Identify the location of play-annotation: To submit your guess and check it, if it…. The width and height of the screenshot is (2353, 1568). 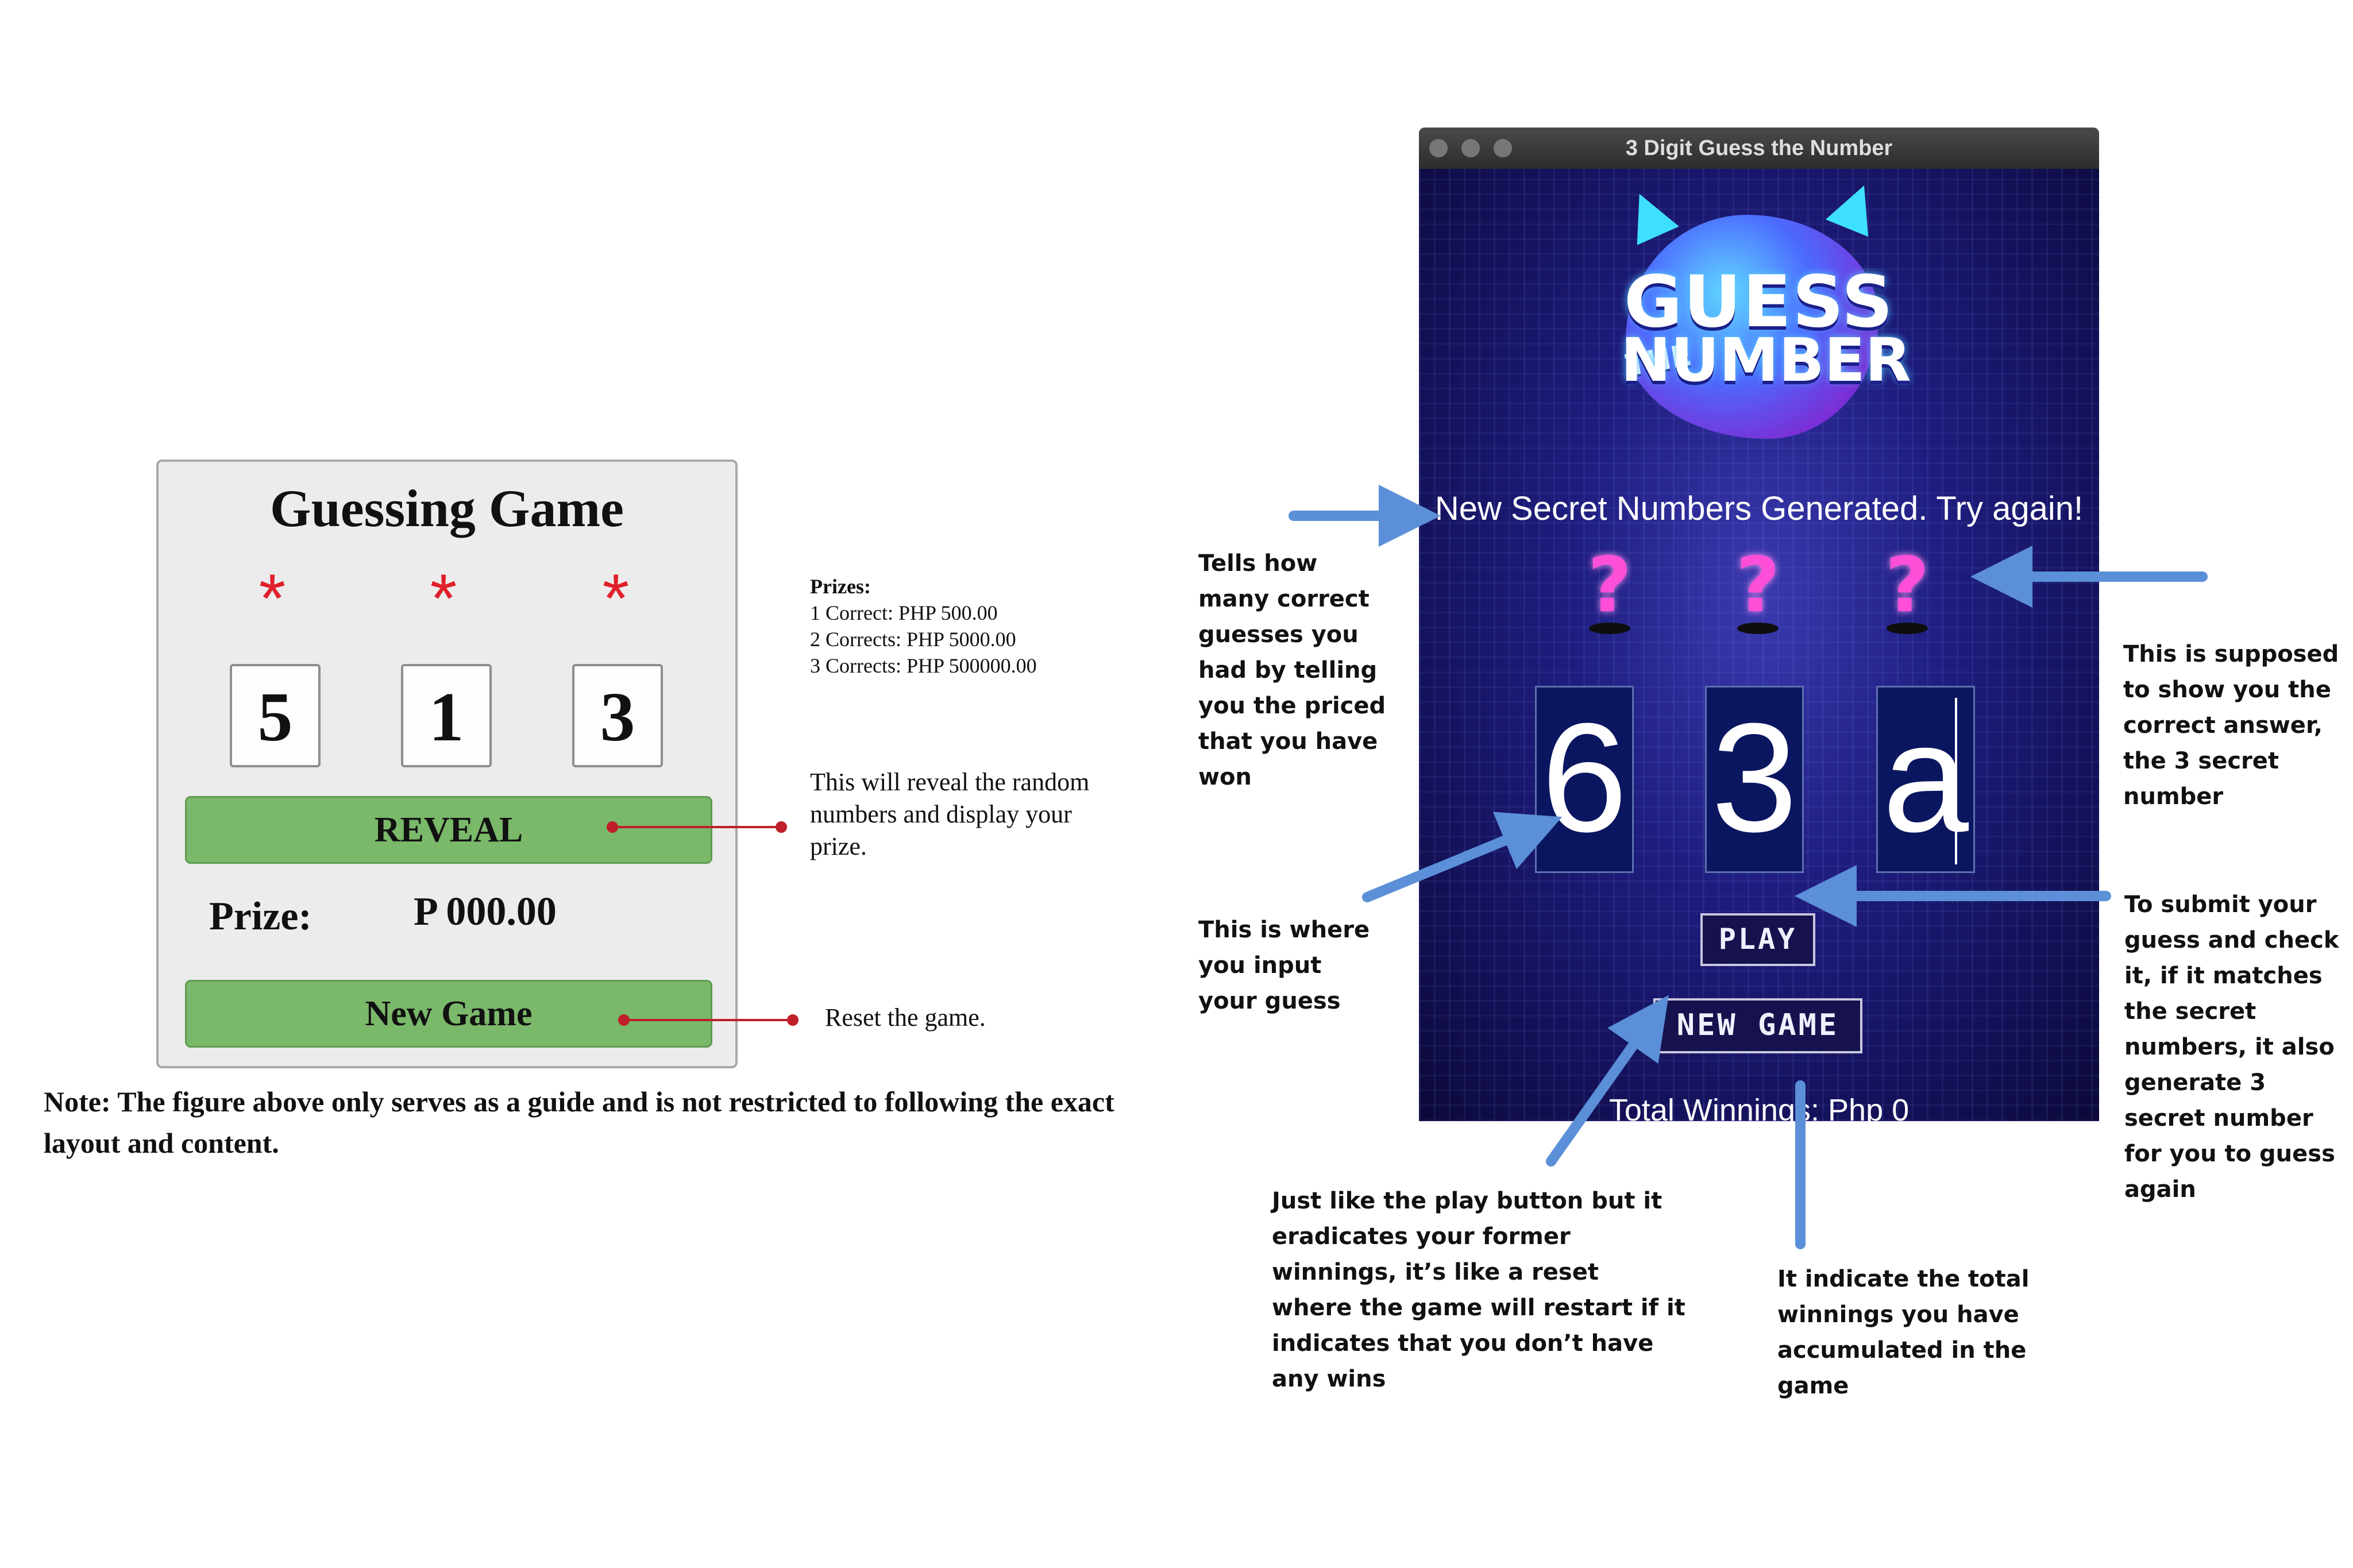
(2231, 1047).